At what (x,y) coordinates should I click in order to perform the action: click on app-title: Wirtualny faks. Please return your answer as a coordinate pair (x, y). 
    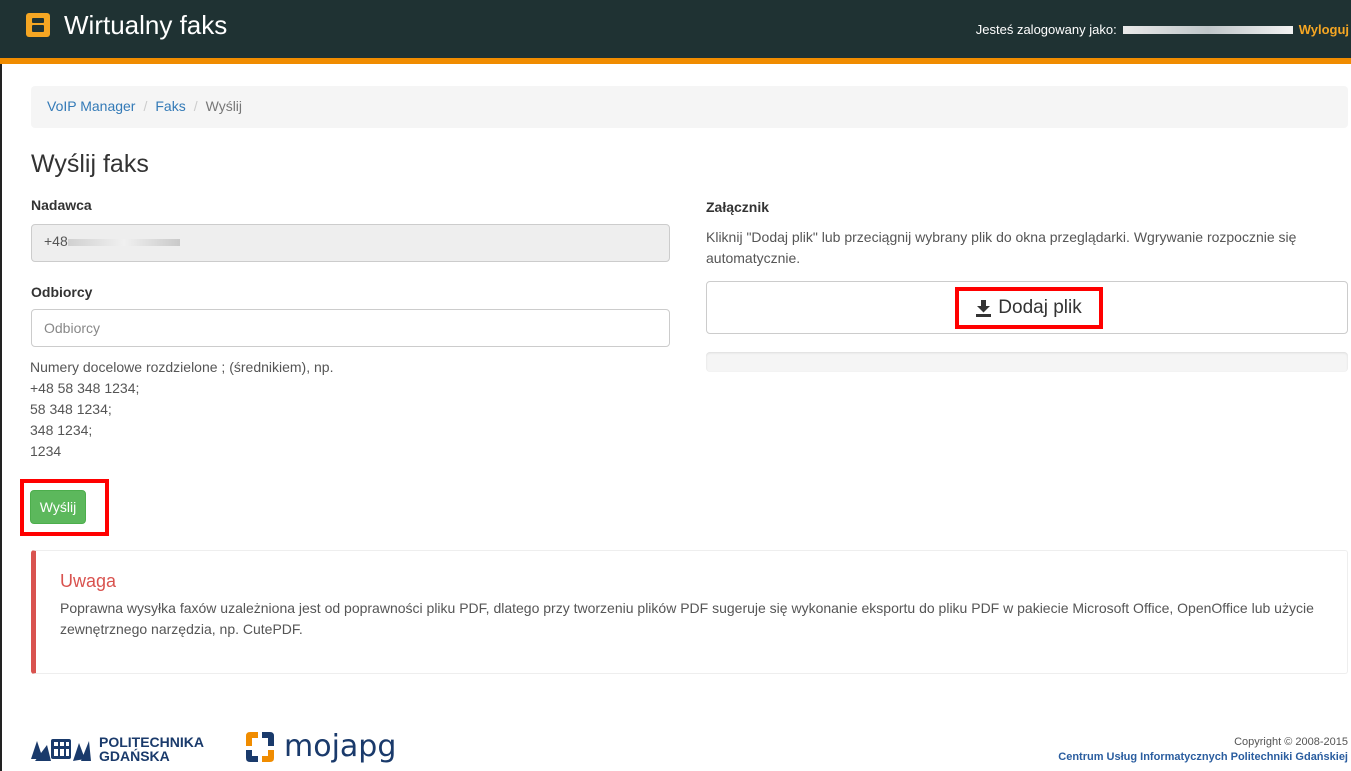
    Looking at the image, I should click on (146, 25).